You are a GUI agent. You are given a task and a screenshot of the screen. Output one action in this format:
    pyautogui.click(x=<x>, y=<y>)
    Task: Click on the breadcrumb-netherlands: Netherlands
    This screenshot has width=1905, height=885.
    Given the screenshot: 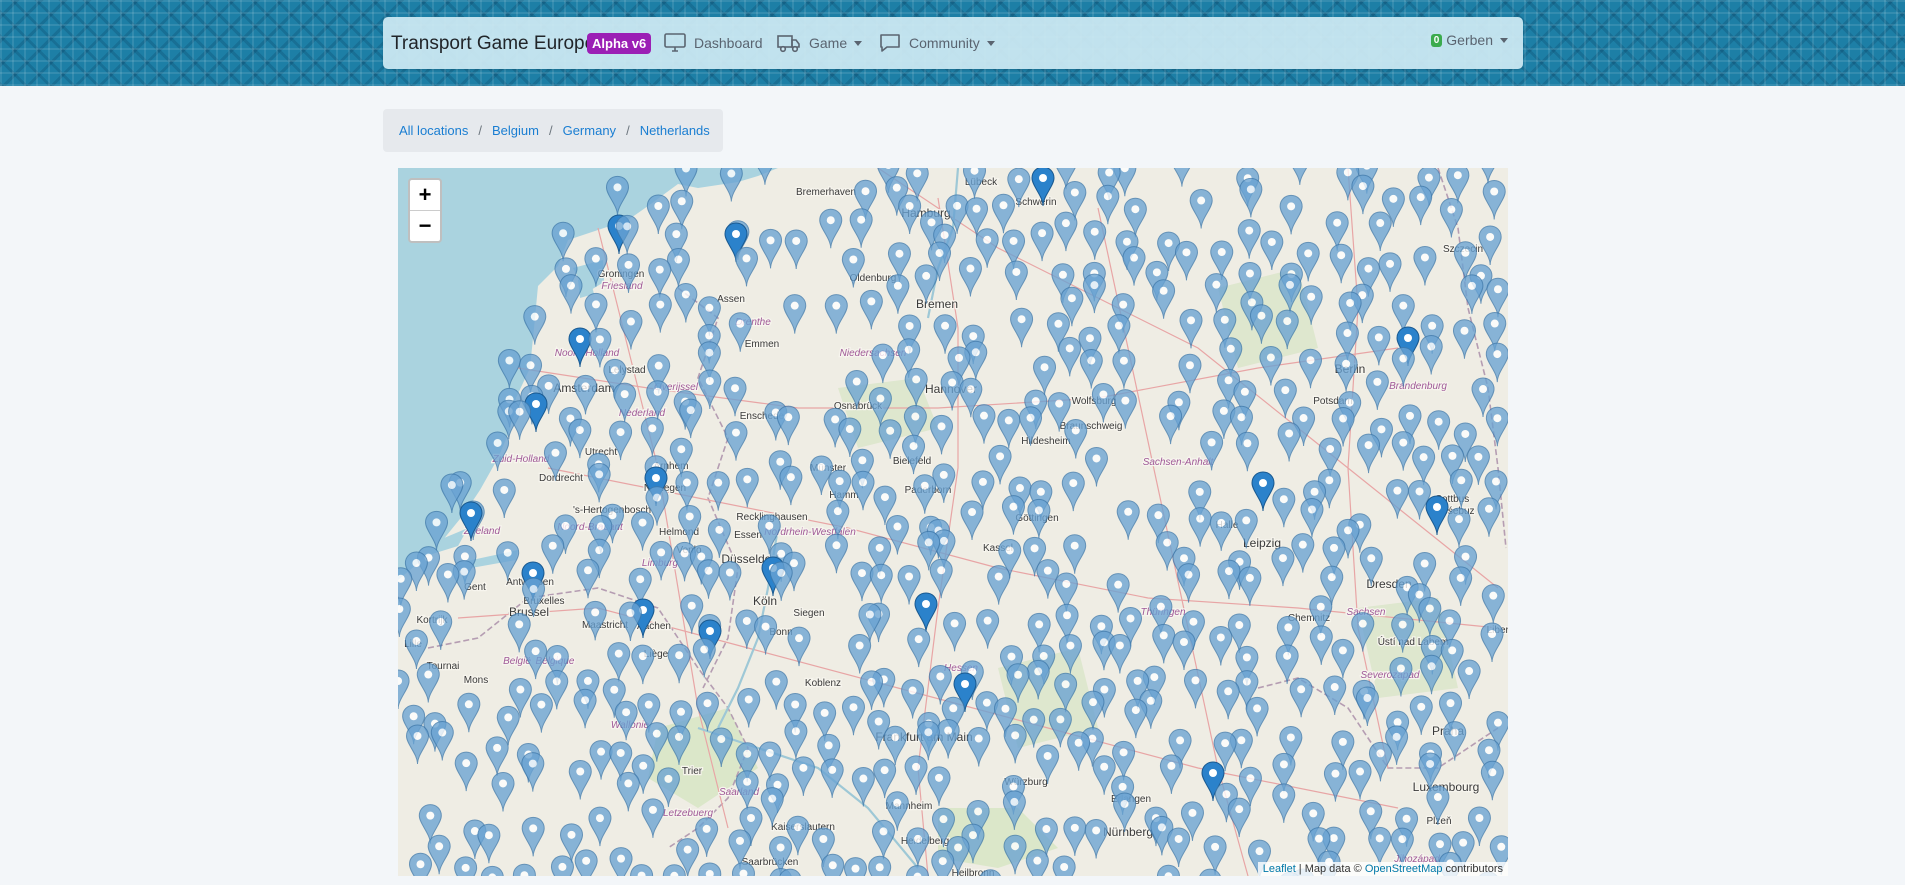 What is the action you would take?
    pyautogui.click(x=675, y=130)
    